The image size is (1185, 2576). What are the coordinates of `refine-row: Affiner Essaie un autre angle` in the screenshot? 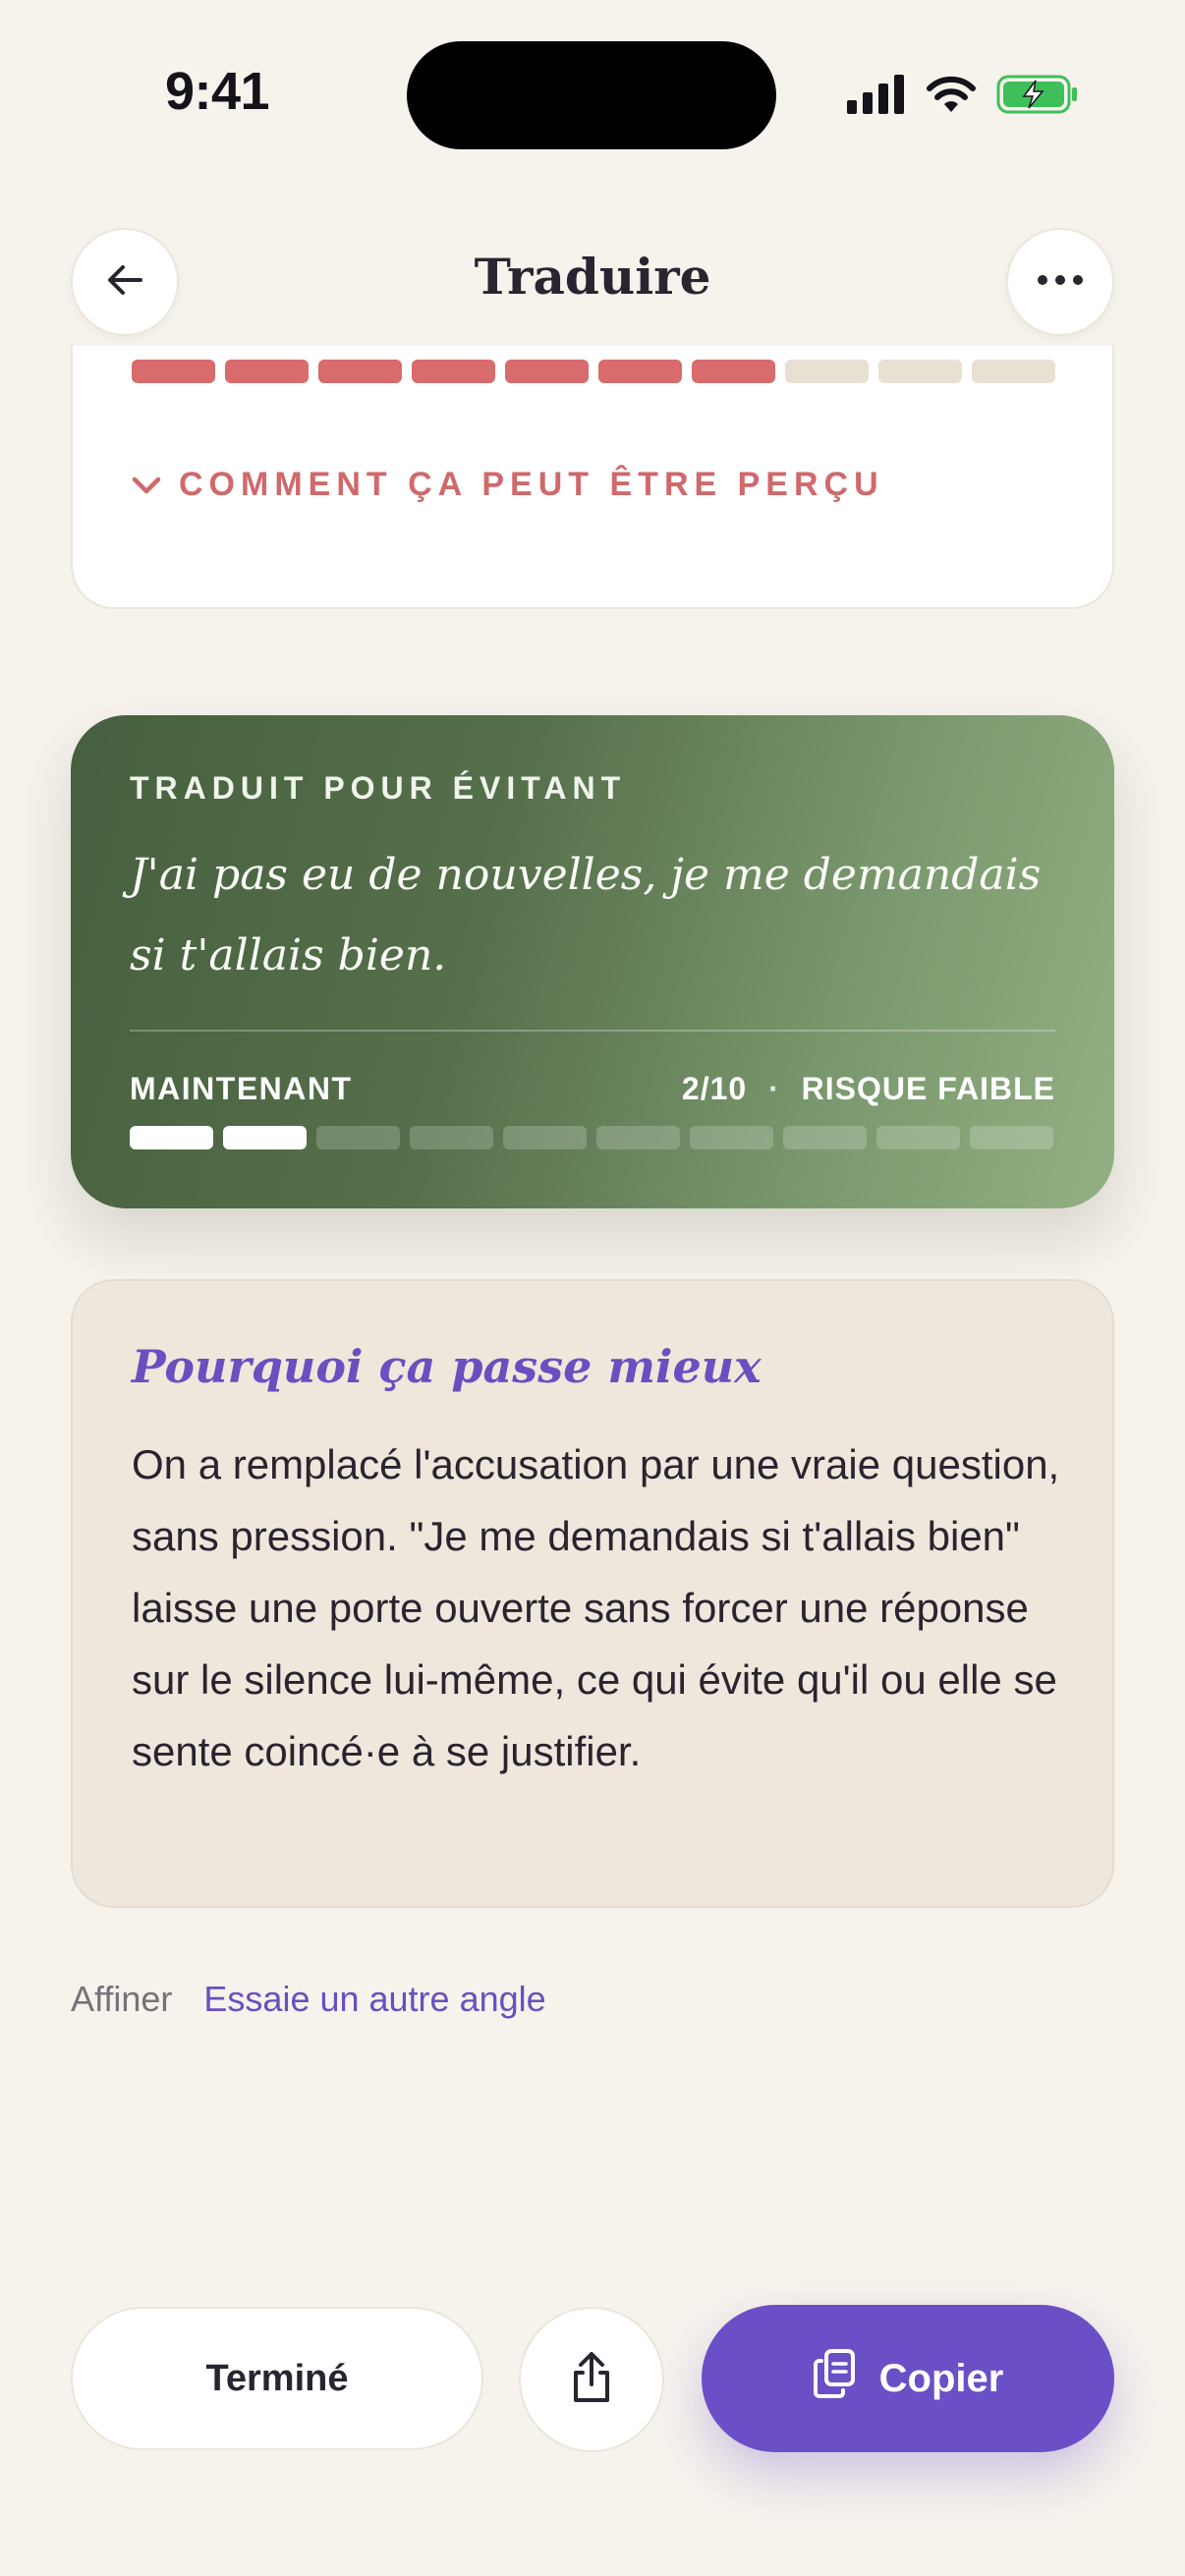 It's located at (309, 1999).